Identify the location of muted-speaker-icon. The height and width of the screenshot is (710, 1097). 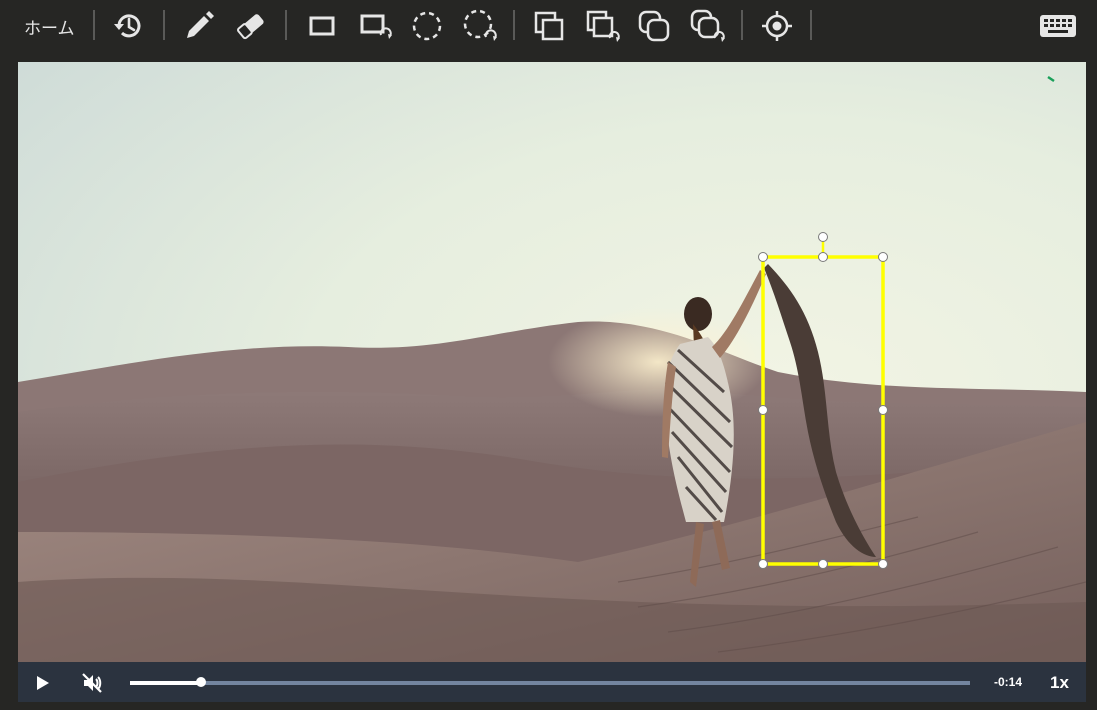
(92, 683).